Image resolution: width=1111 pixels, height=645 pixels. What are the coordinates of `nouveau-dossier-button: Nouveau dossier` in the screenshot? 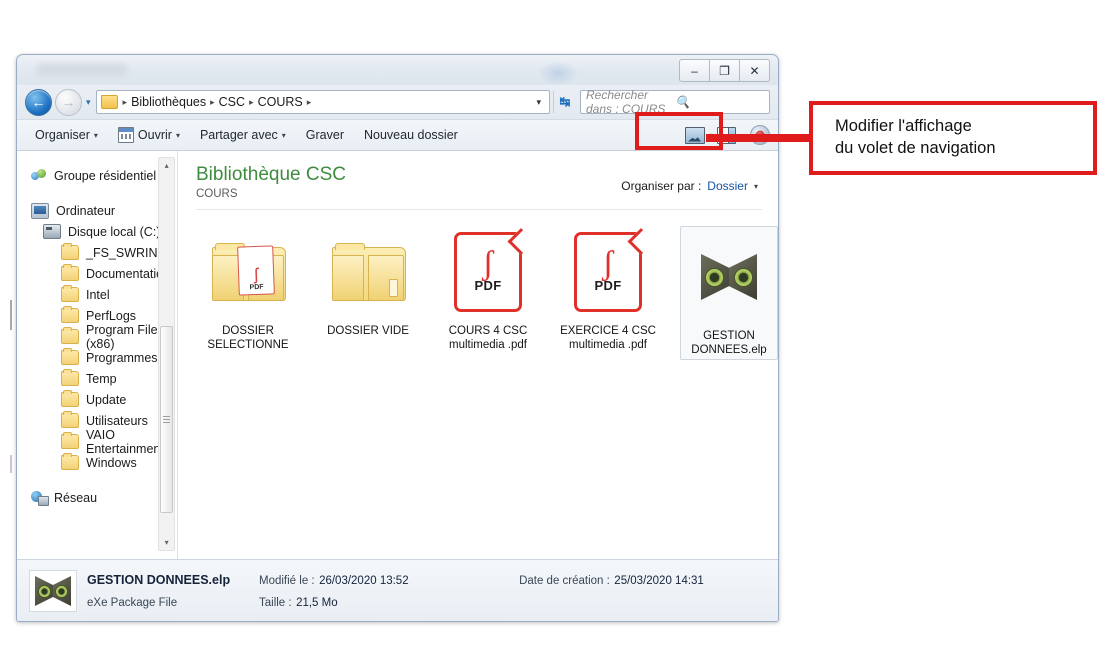 It's located at (411, 135).